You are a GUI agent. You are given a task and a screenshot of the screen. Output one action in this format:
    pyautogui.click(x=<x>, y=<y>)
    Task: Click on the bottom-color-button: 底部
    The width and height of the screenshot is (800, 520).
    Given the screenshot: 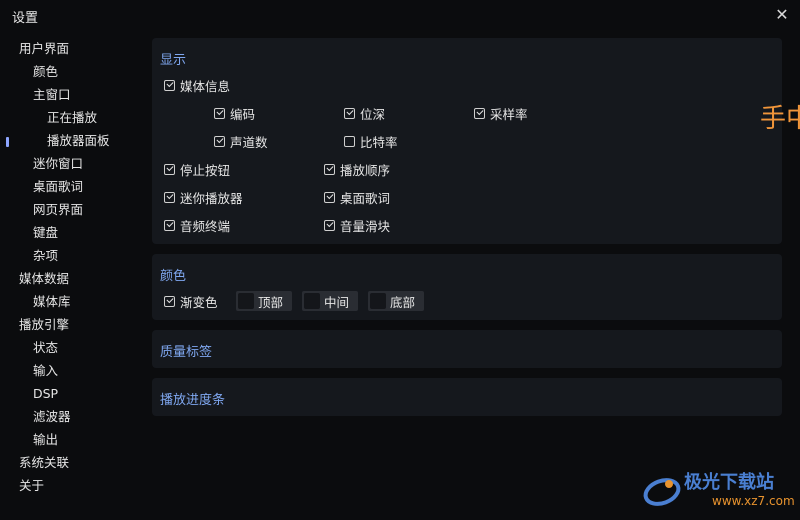 What is the action you would take?
    pyautogui.click(x=396, y=301)
    